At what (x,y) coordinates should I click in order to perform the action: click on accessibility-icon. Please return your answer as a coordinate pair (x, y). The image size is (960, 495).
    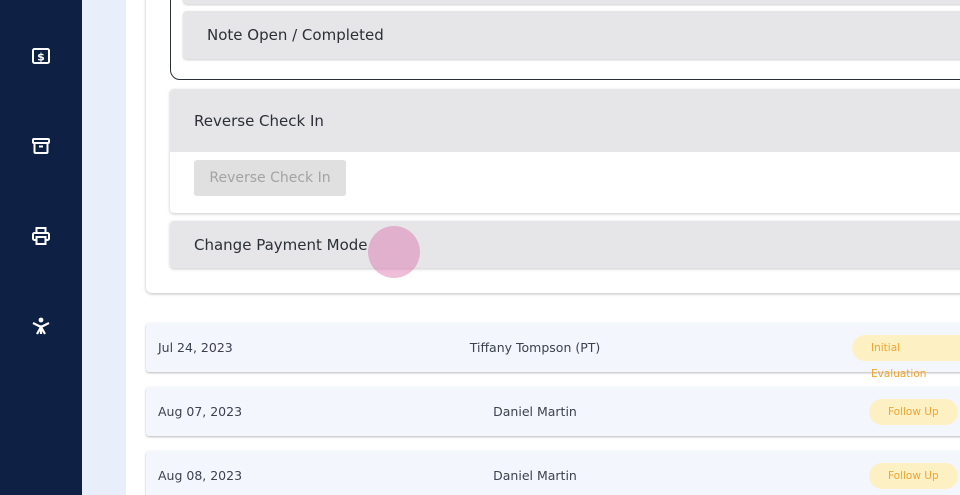
    Looking at the image, I should click on (41, 326).